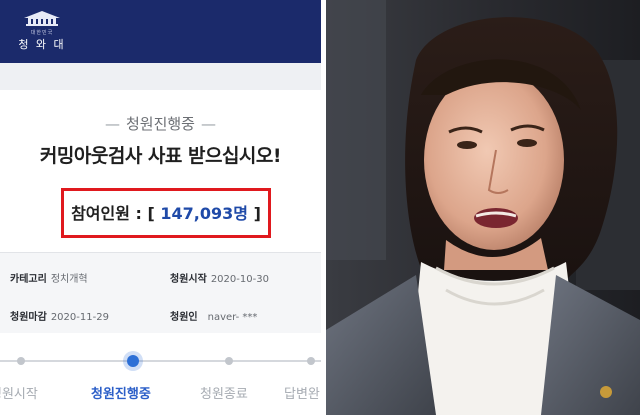  I want to click on bracket-open: [, so click(154, 213).